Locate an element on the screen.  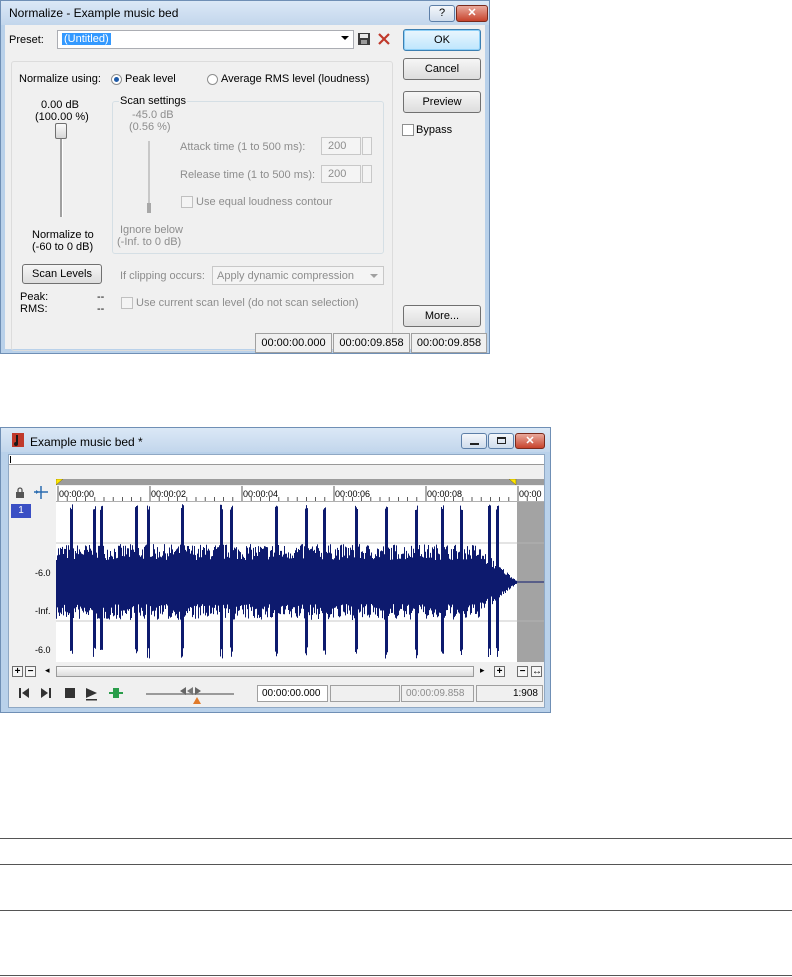
preset-combobox: (Untitled) is located at coordinates (205, 39).